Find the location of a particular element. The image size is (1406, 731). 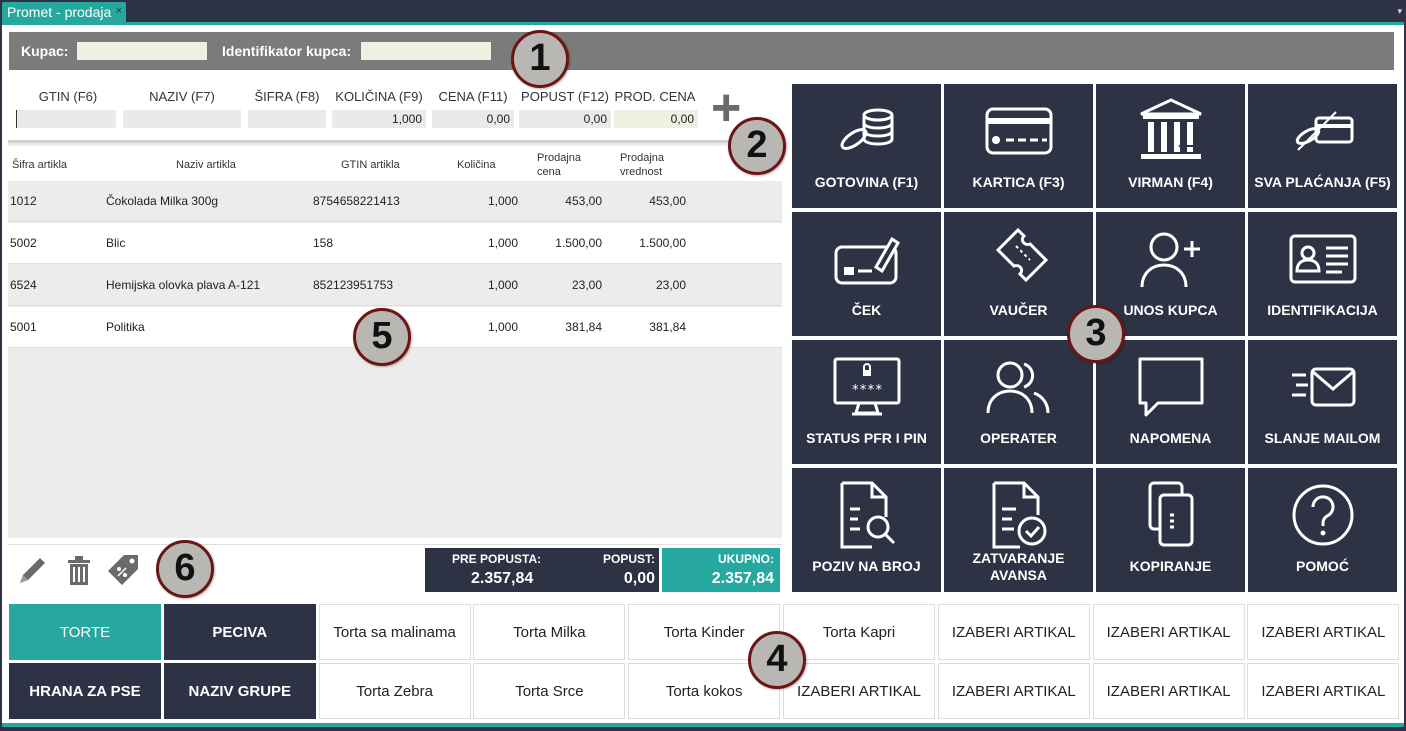

cell-vrednost: 381,84 is located at coordinates (667, 327).